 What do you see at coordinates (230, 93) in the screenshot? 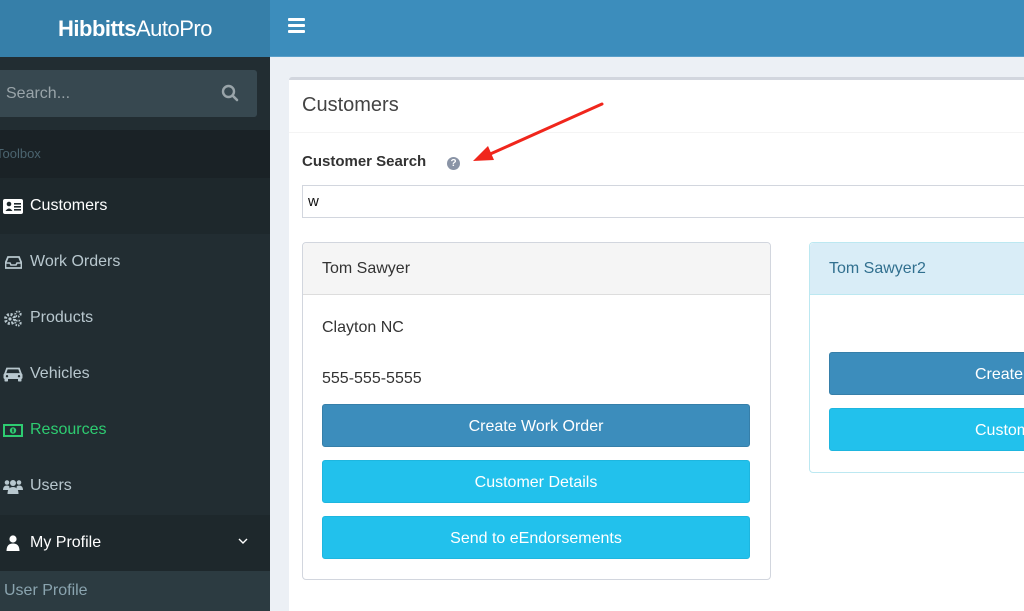
I see `search-icon` at bounding box center [230, 93].